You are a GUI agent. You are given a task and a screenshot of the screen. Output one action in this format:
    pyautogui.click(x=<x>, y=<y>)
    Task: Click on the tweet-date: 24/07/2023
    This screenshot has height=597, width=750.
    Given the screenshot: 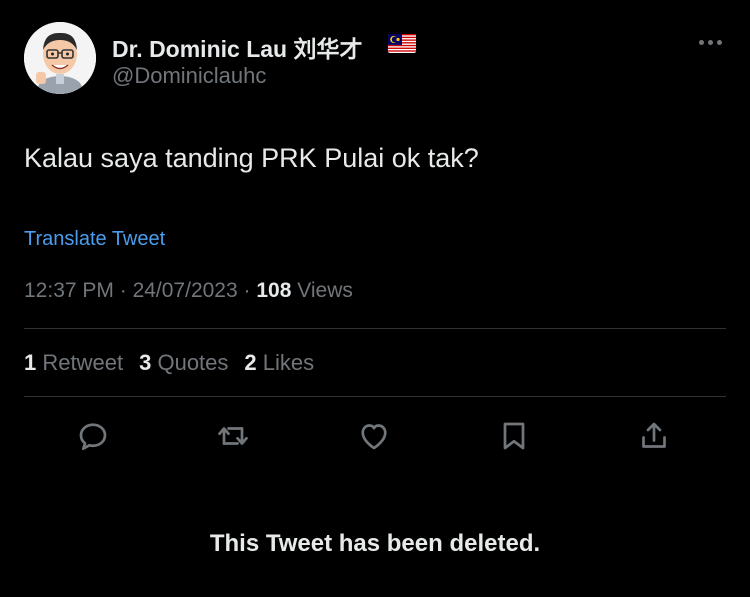 What is the action you would take?
    pyautogui.click(x=185, y=290)
    